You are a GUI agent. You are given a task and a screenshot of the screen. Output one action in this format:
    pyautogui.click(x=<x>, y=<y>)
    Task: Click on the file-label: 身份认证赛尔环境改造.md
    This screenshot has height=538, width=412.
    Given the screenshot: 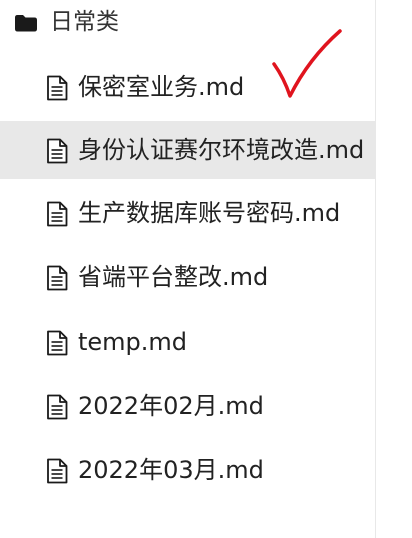 What is the action you would take?
    pyautogui.click(x=221, y=150)
    